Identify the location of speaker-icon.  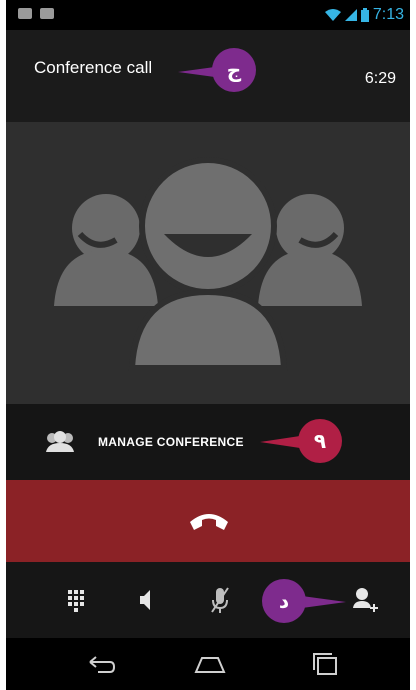
(145, 600).